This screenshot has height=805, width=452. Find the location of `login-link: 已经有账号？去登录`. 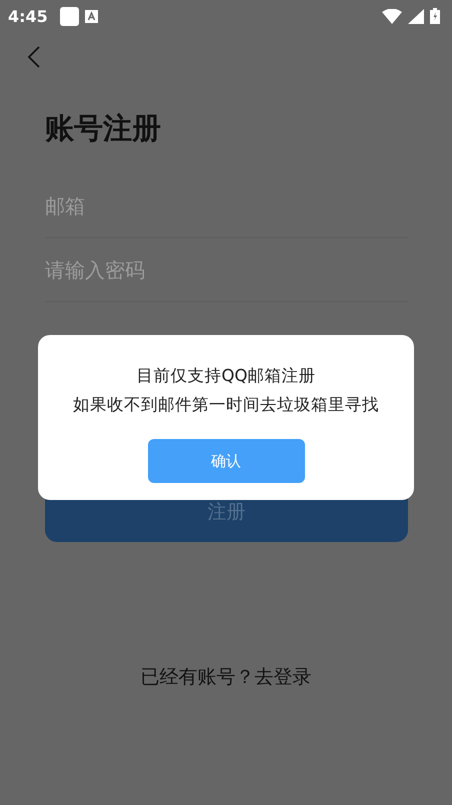

login-link: 已经有账号？去登录 is located at coordinates (226, 677).